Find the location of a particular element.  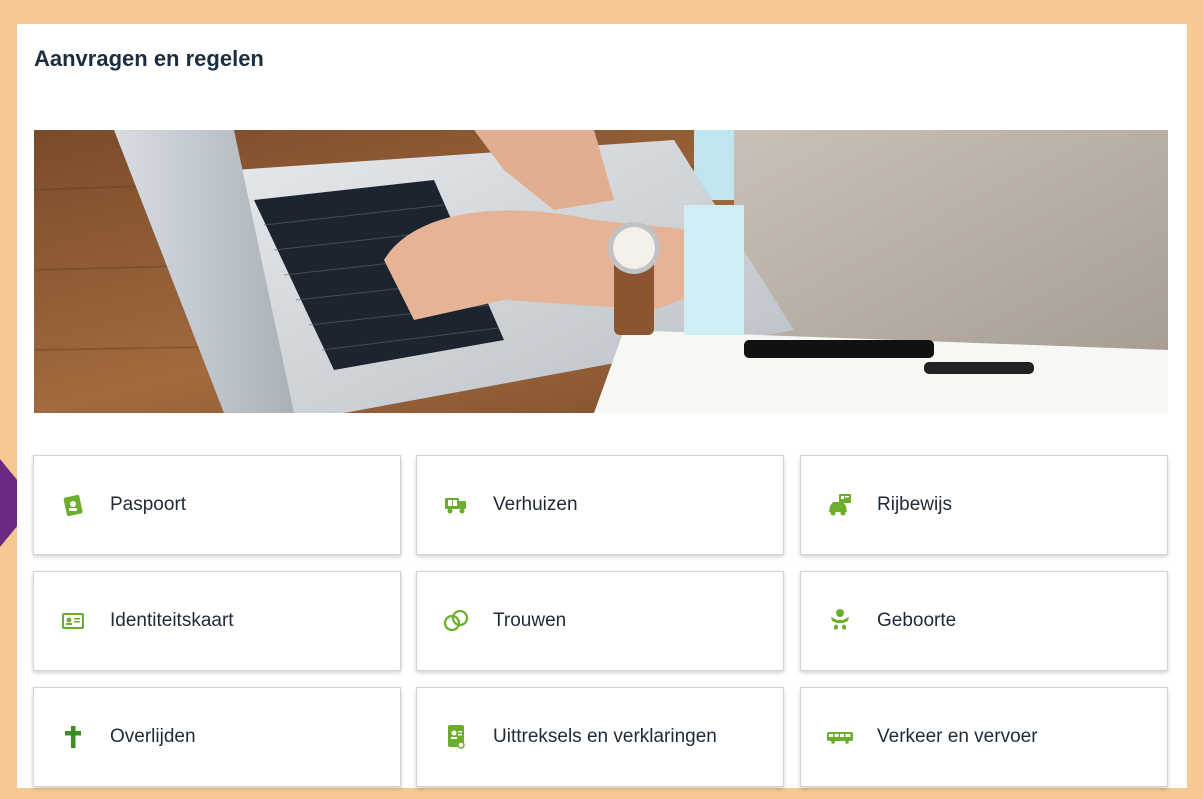

tile-trouwen: Trouwen is located at coordinates (600, 621).